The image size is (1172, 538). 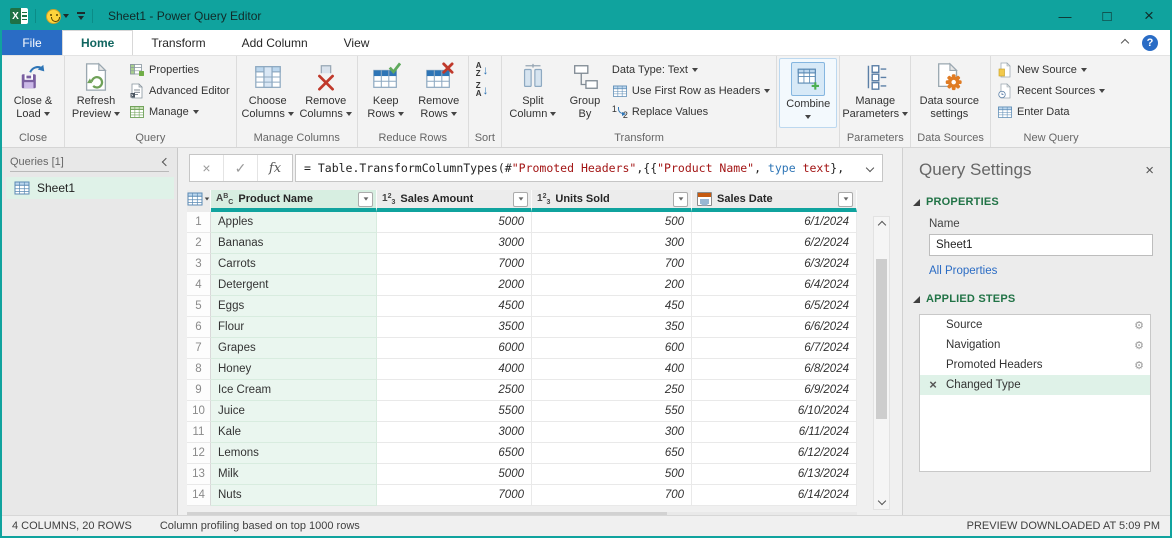 What do you see at coordinates (774, 495) in the screenshot?
I see `table-cell: 6/14/2024` at bounding box center [774, 495].